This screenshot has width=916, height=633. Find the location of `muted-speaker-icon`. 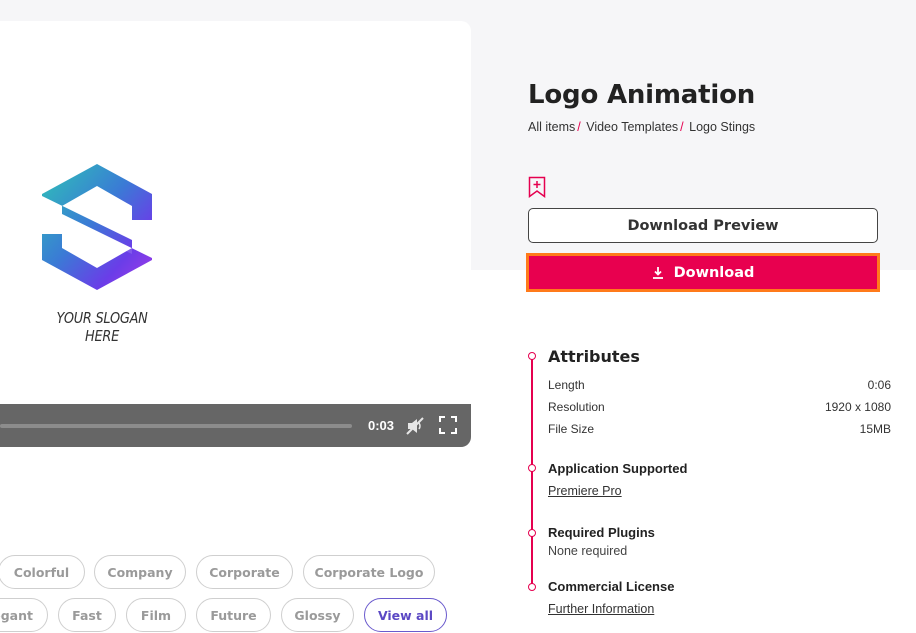

muted-speaker-icon is located at coordinates (415, 426).